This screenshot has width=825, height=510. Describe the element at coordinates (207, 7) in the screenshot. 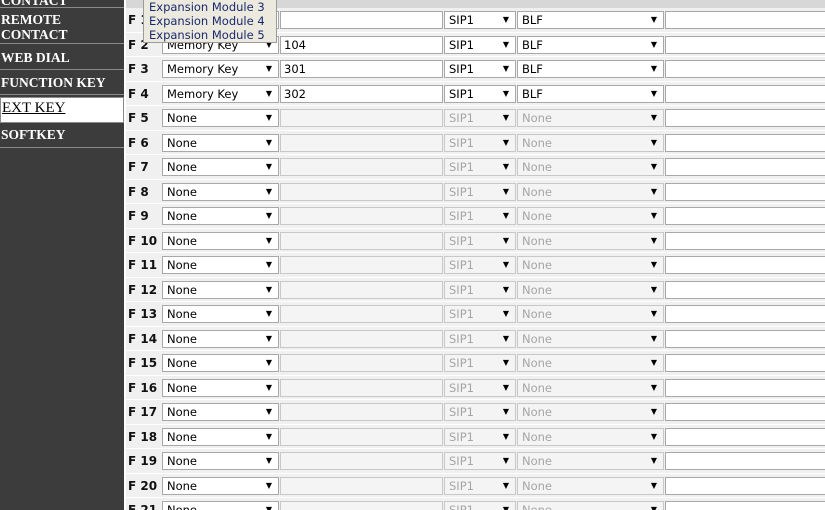

I see `dropdown-option-expansion-module-3: Expansion Module 3` at that location.